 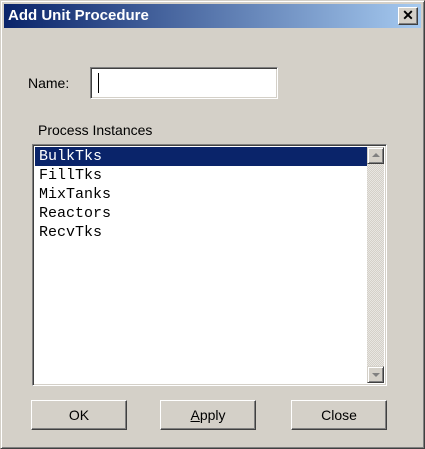 What do you see at coordinates (79, 415) in the screenshot?
I see `ok-button: OK` at bounding box center [79, 415].